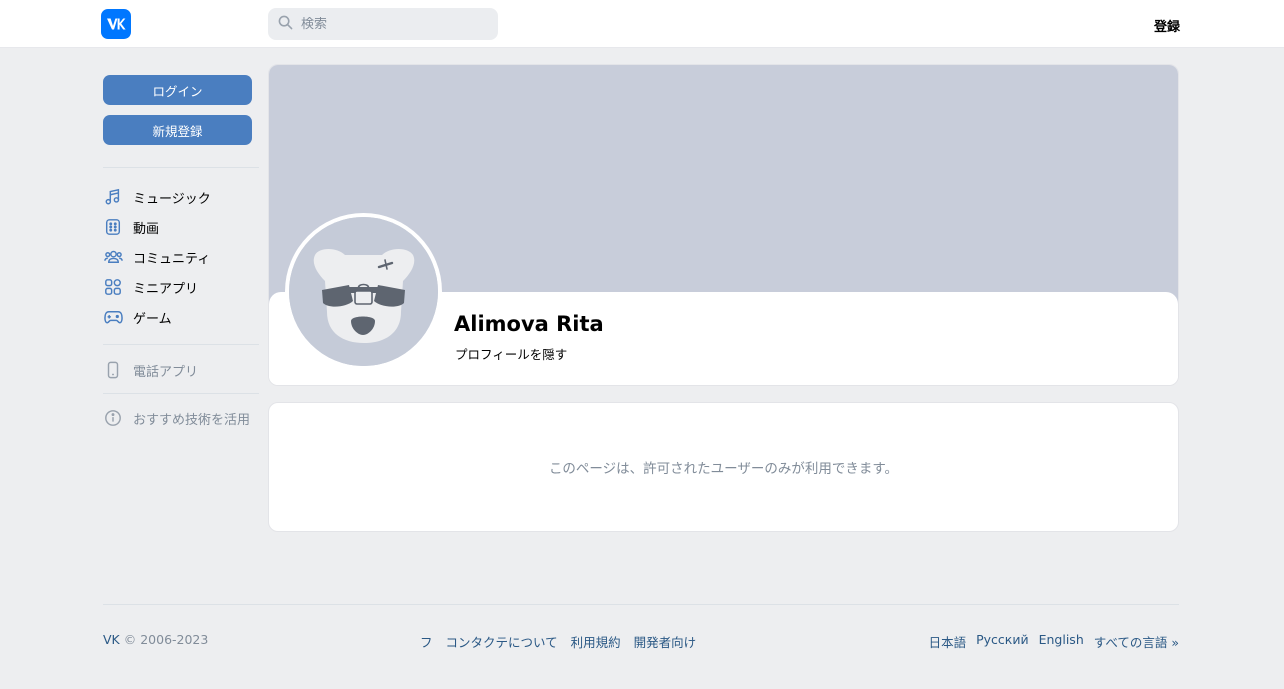  Describe the element at coordinates (113, 287) in the screenshot. I see `apps-grid-icon` at that location.